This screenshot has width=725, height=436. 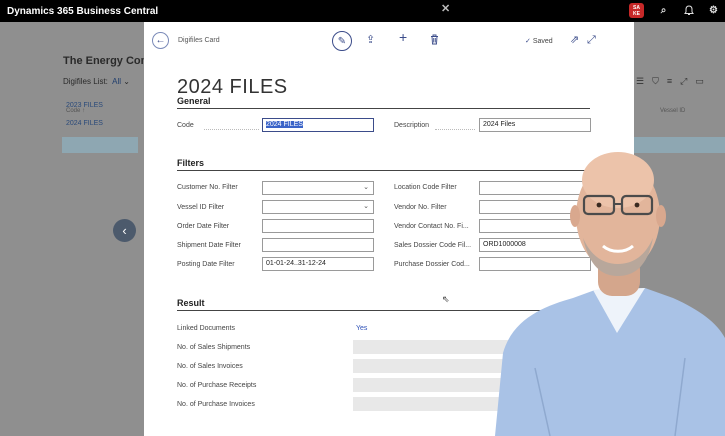 What do you see at coordinates (535, 125) in the screenshot?
I see `description-field: 2024 Files` at bounding box center [535, 125].